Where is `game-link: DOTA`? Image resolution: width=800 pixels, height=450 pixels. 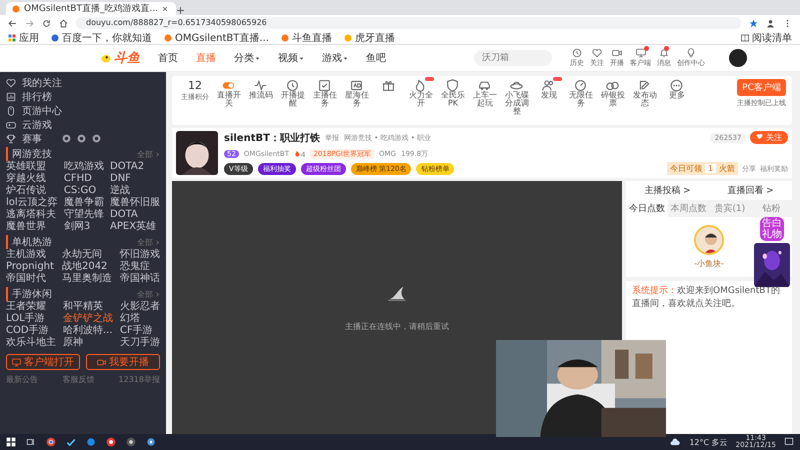 game-link: DOTA is located at coordinates (135, 215).